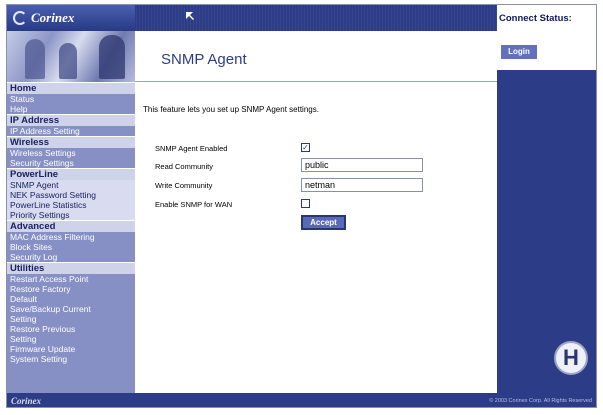 This screenshot has height=415, width=603. Describe the element at coordinates (71, 99) in the screenshot. I see `sidebar-item: Status` at that location.